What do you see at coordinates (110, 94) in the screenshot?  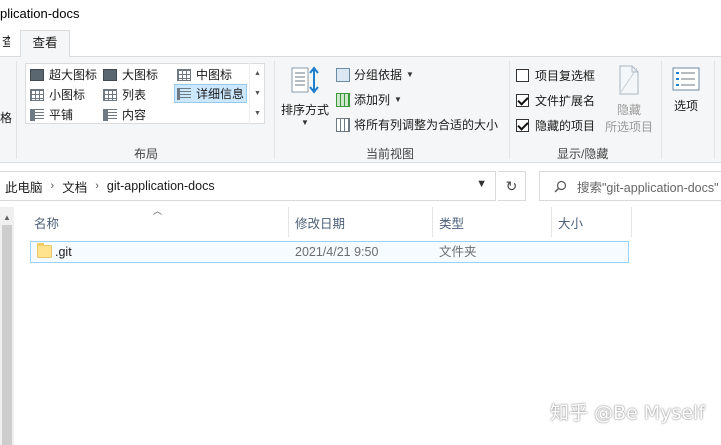 I see `list-icon` at bounding box center [110, 94].